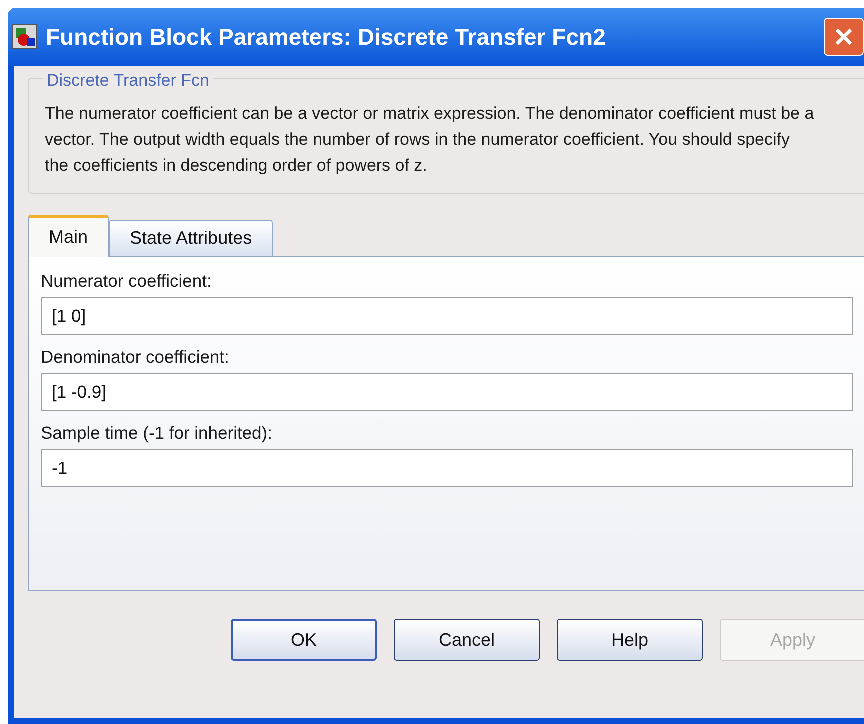 This screenshot has height=724, width=864. Describe the element at coordinates (447, 468) in the screenshot. I see `input-field: -1` at that location.